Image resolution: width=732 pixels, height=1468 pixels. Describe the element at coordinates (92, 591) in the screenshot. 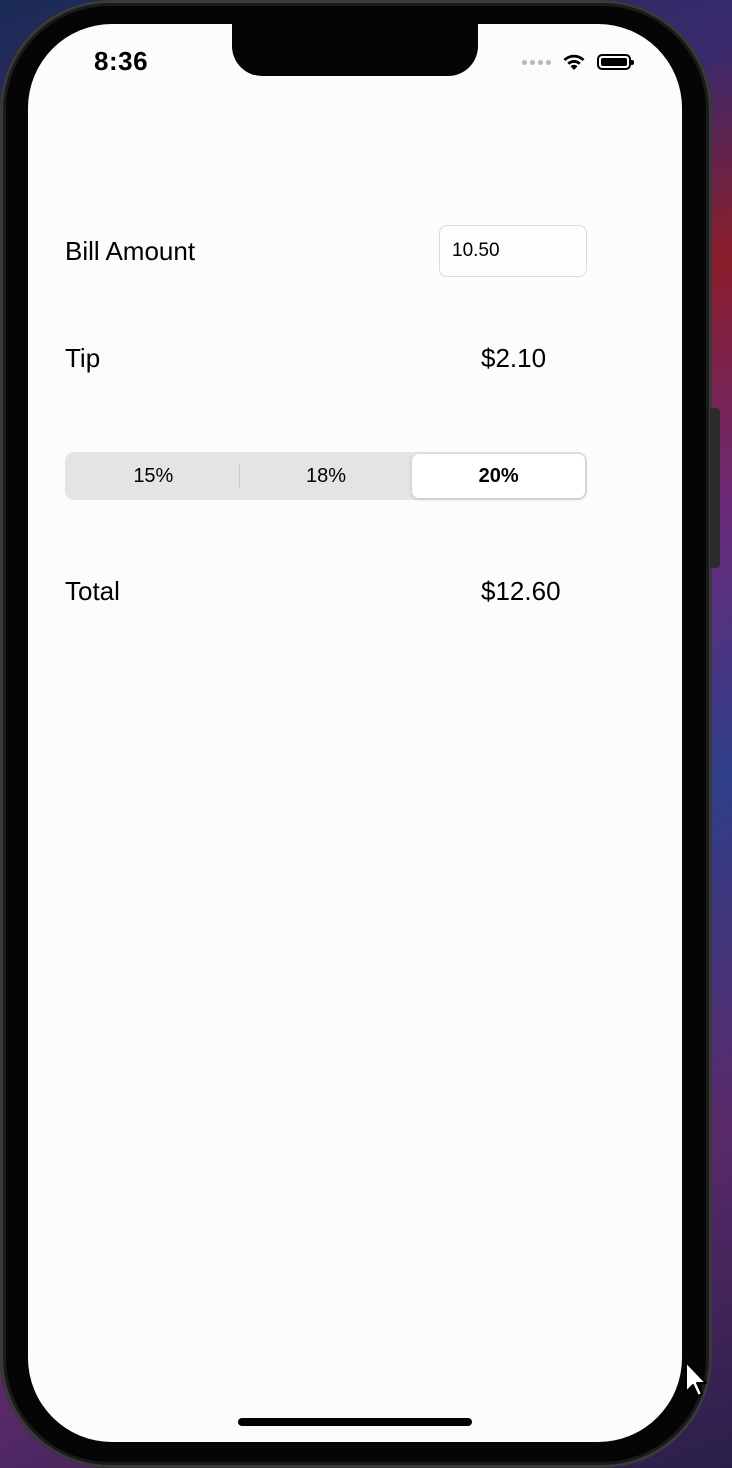

I see `total-label: Total` at that location.